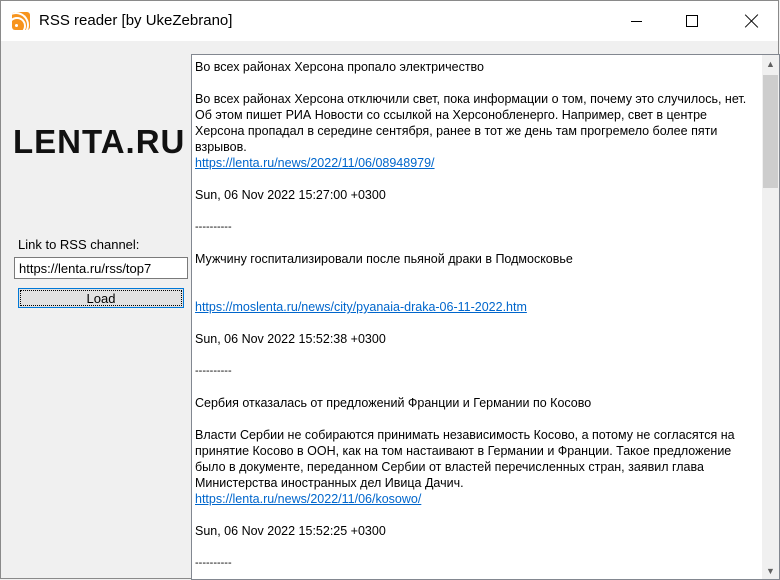 The image size is (780, 580). Describe the element at coordinates (290, 339) in the screenshot. I see `feed-item-date: Sun, 06 Nov 2022 15:52:38 +0300` at that location.